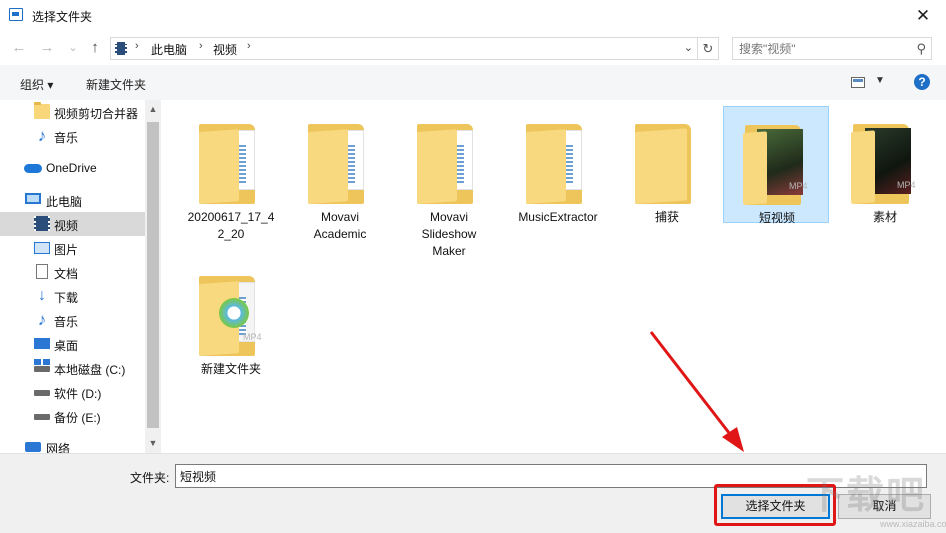 Image resolution: width=946 pixels, height=533 pixels. Describe the element at coordinates (150, 478) in the screenshot. I see `folder-field-label: 文件夹:` at that location.